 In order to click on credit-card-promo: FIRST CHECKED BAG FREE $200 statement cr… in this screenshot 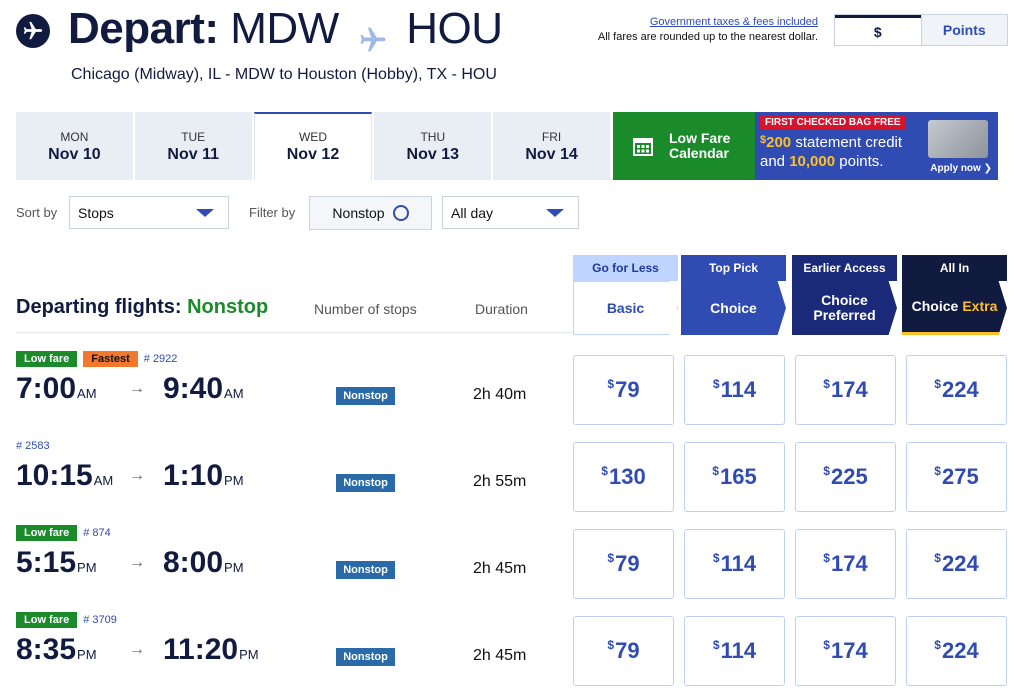, I will do `click(876, 146)`.